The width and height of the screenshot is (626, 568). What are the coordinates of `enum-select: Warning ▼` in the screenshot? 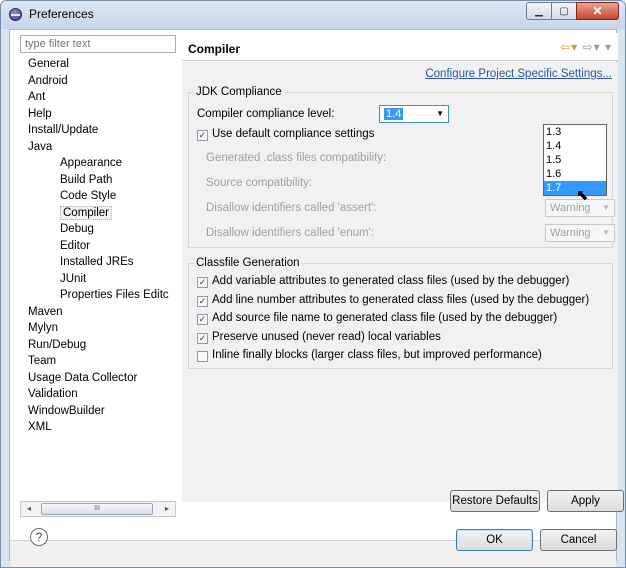 It's located at (580, 233).